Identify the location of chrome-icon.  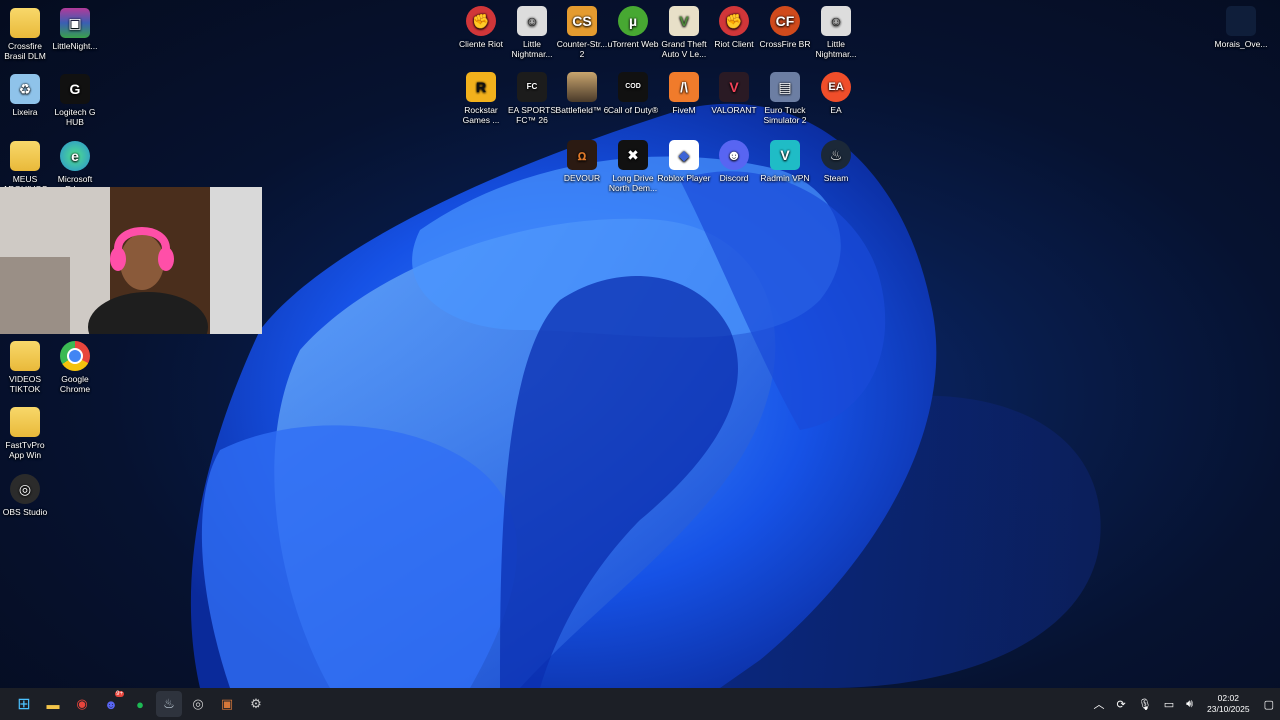
(75, 356).